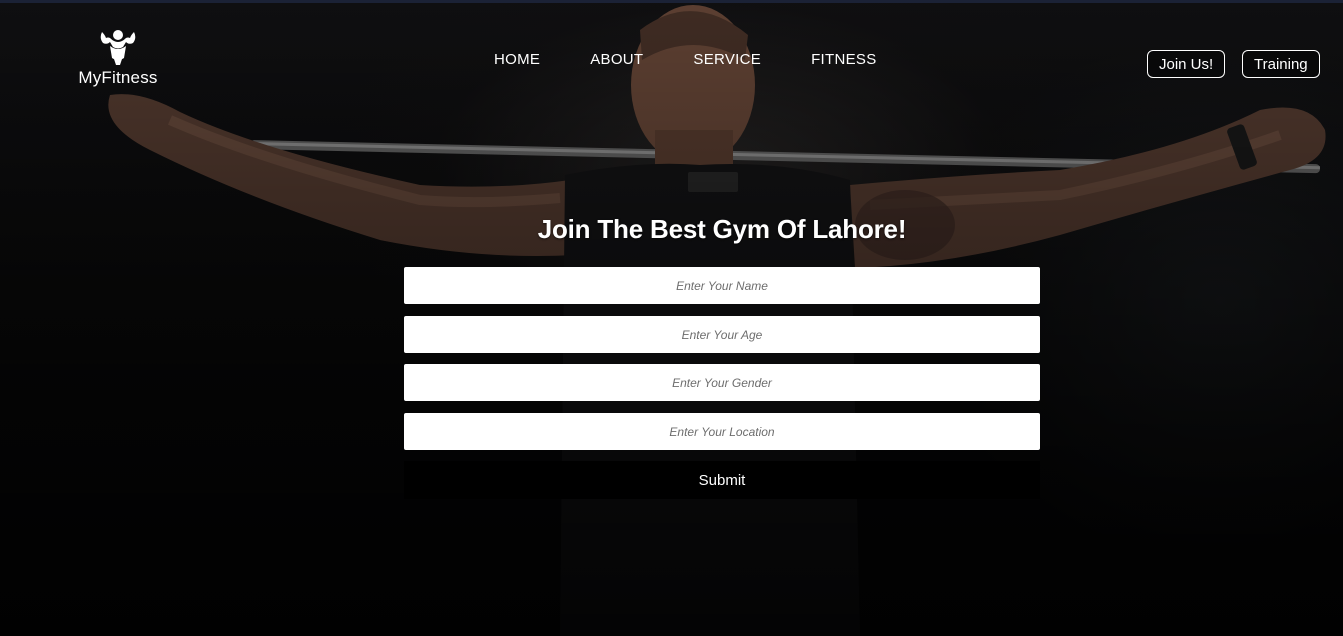  I want to click on brand-name: MyFitness, so click(118, 77).